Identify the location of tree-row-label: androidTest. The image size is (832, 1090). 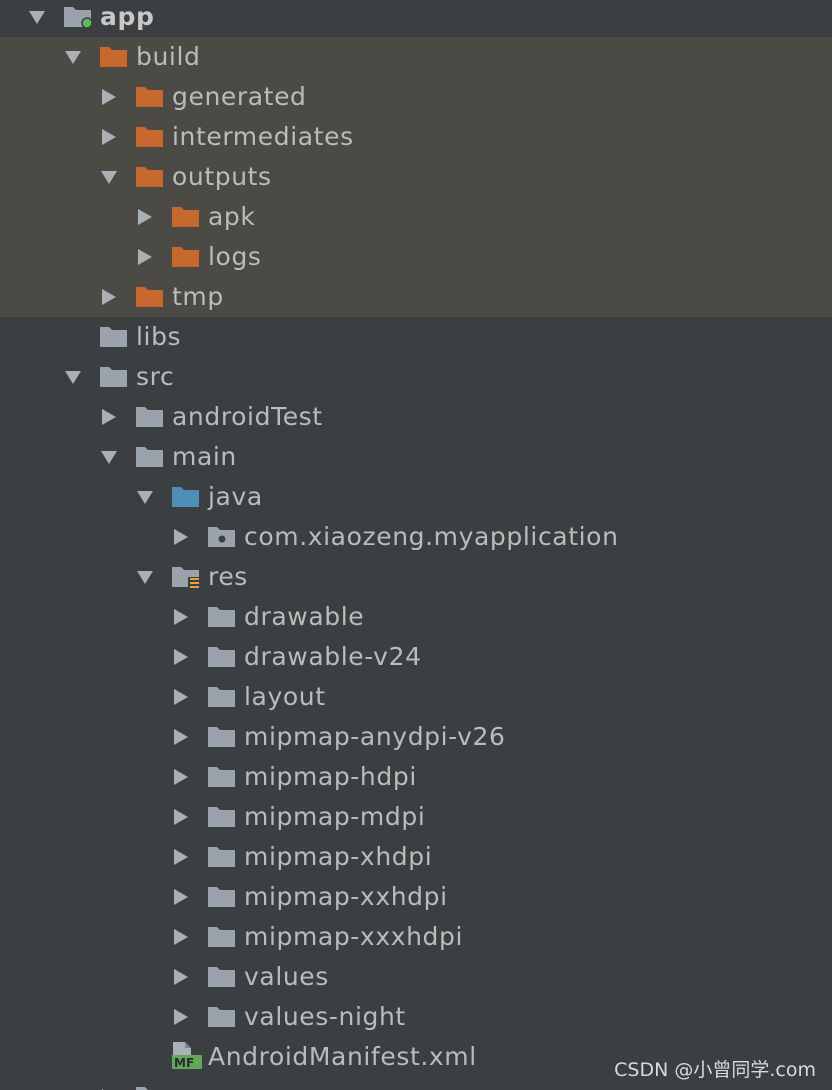
(247, 416).